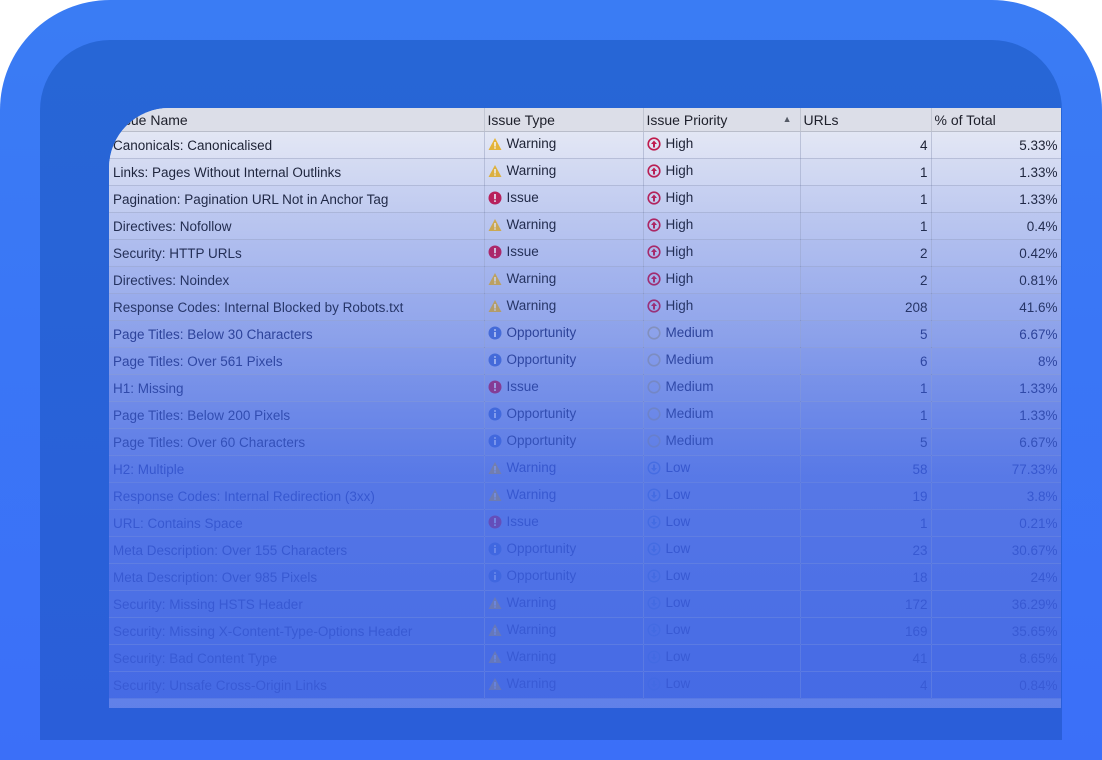  What do you see at coordinates (866, 577) in the screenshot?
I see `urls-cell: 18` at bounding box center [866, 577].